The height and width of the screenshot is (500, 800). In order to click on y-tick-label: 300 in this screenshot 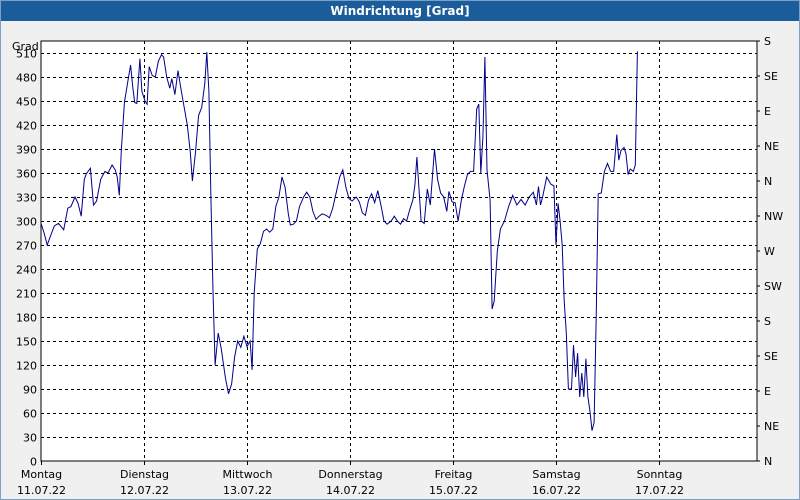, I will do `click(26, 222)`.